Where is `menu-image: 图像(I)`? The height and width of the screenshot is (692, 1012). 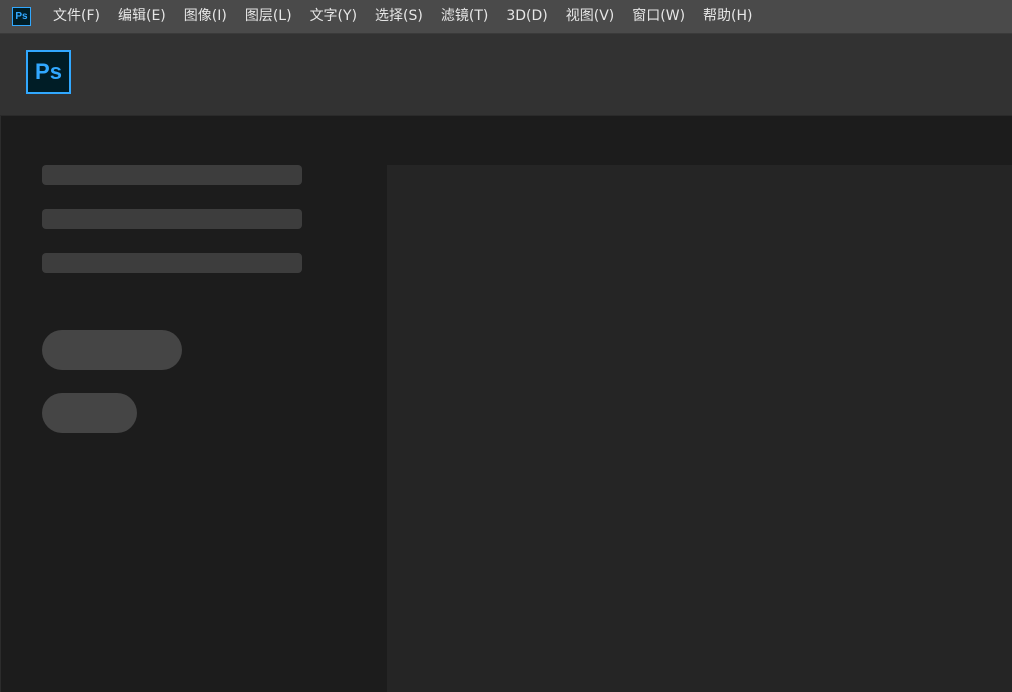
menu-image: 图像(I) is located at coordinates (205, 16).